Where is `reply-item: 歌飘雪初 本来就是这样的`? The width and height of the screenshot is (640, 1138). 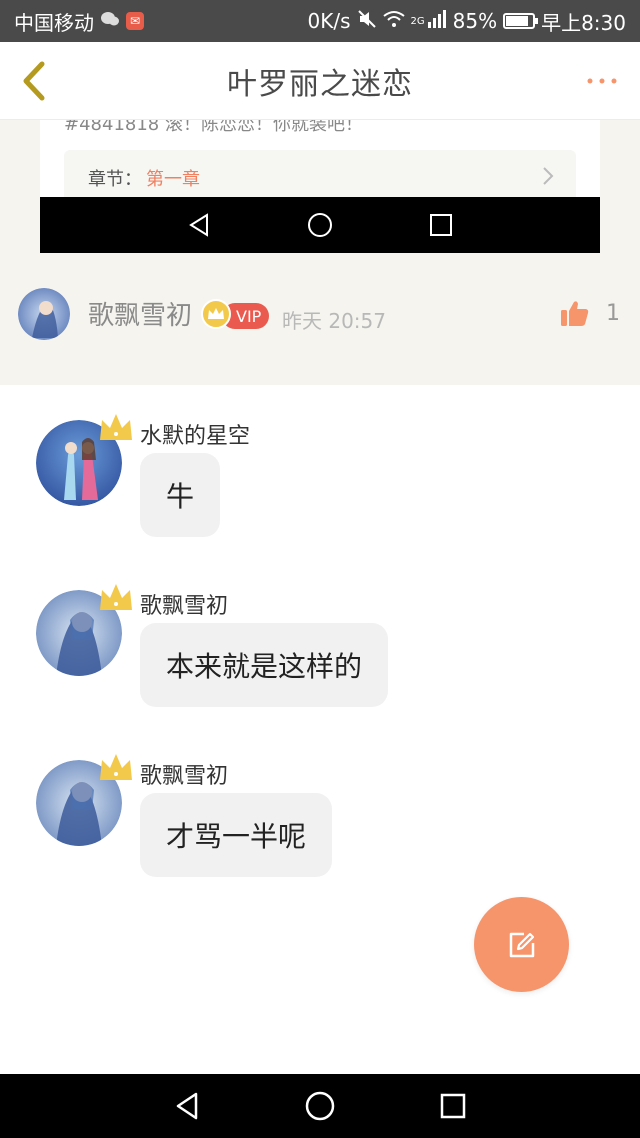 reply-item: 歌飘雪初 本来就是这样的 is located at coordinates (320, 645).